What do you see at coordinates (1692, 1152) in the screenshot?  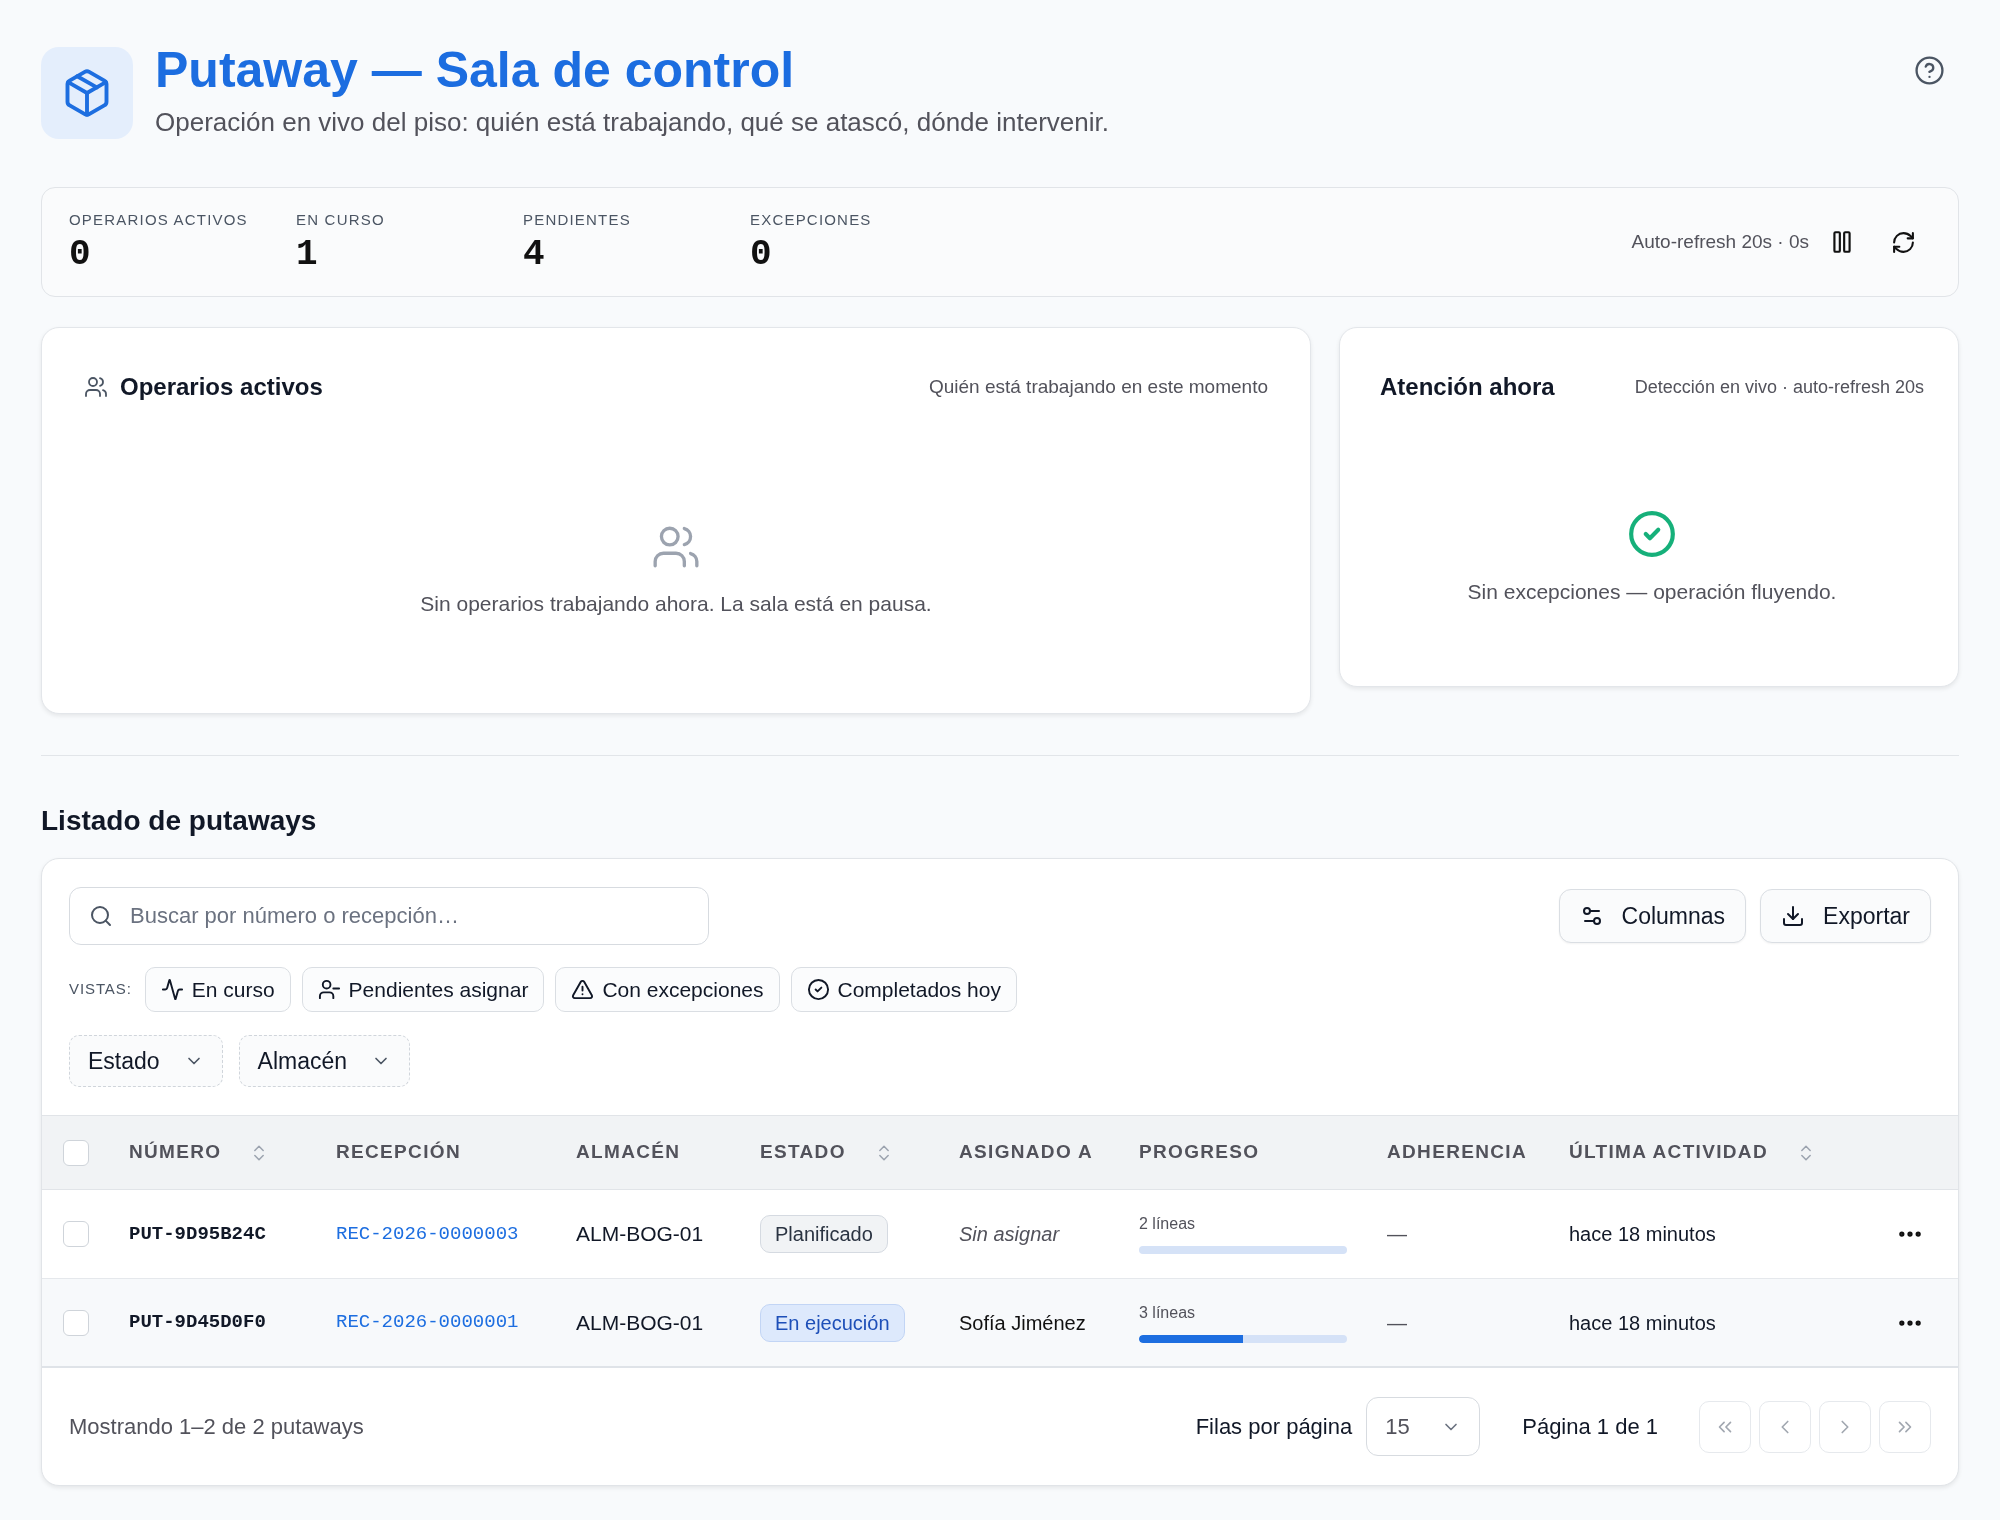 I see `column-header: ÚLTIMA ACTIVIDAD` at bounding box center [1692, 1152].